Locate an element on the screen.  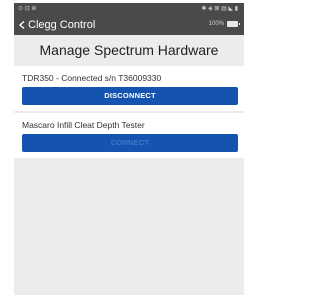
back-button: Clegg Control is located at coordinates (56, 25).